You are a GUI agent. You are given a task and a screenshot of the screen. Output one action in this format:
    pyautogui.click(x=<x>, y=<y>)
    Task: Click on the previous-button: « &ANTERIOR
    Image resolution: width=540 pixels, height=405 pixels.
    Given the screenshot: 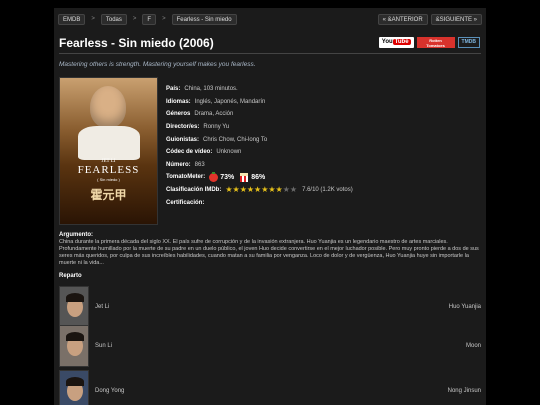 What is the action you would take?
    pyautogui.click(x=402, y=19)
    